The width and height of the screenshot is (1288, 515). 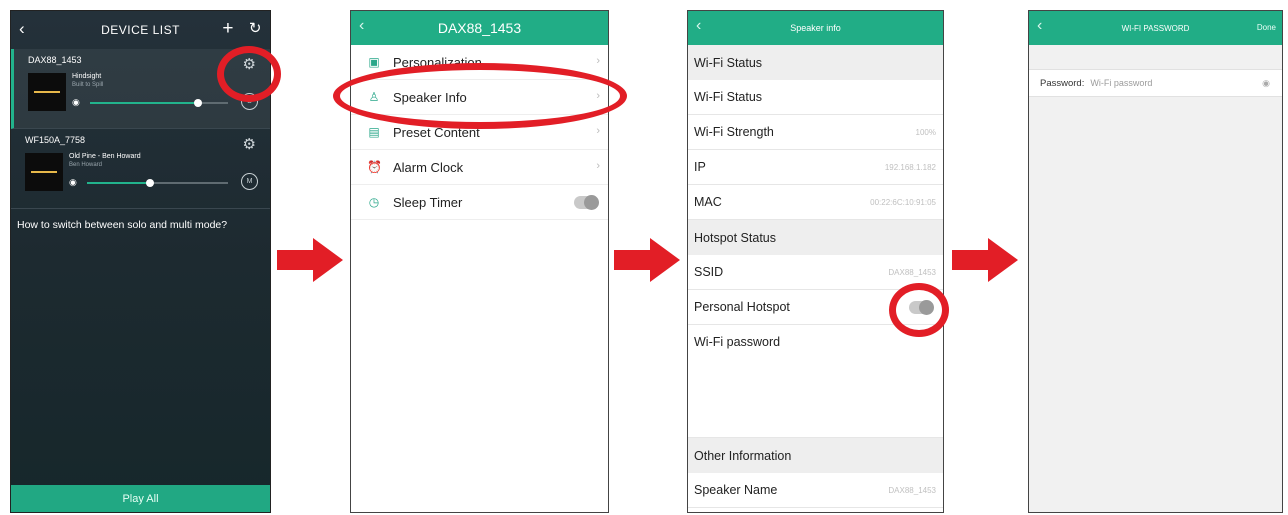 I want to click on menu-item-sleep-timer: ◷ Sleep Timer, so click(x=479, y=202).